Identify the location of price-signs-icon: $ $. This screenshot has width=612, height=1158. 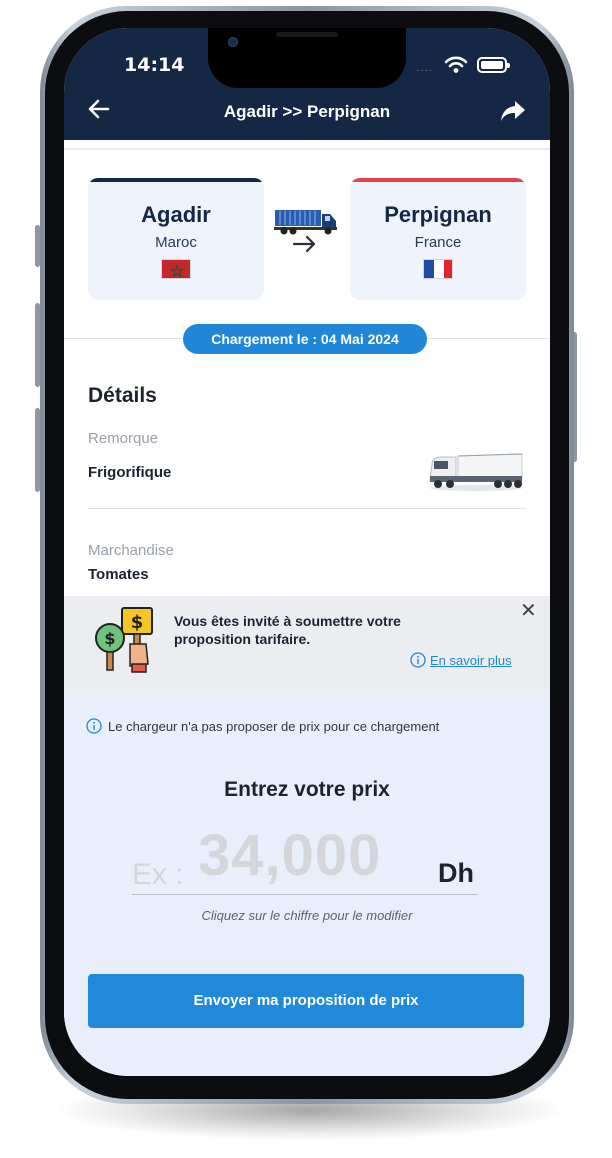
(124, 640).